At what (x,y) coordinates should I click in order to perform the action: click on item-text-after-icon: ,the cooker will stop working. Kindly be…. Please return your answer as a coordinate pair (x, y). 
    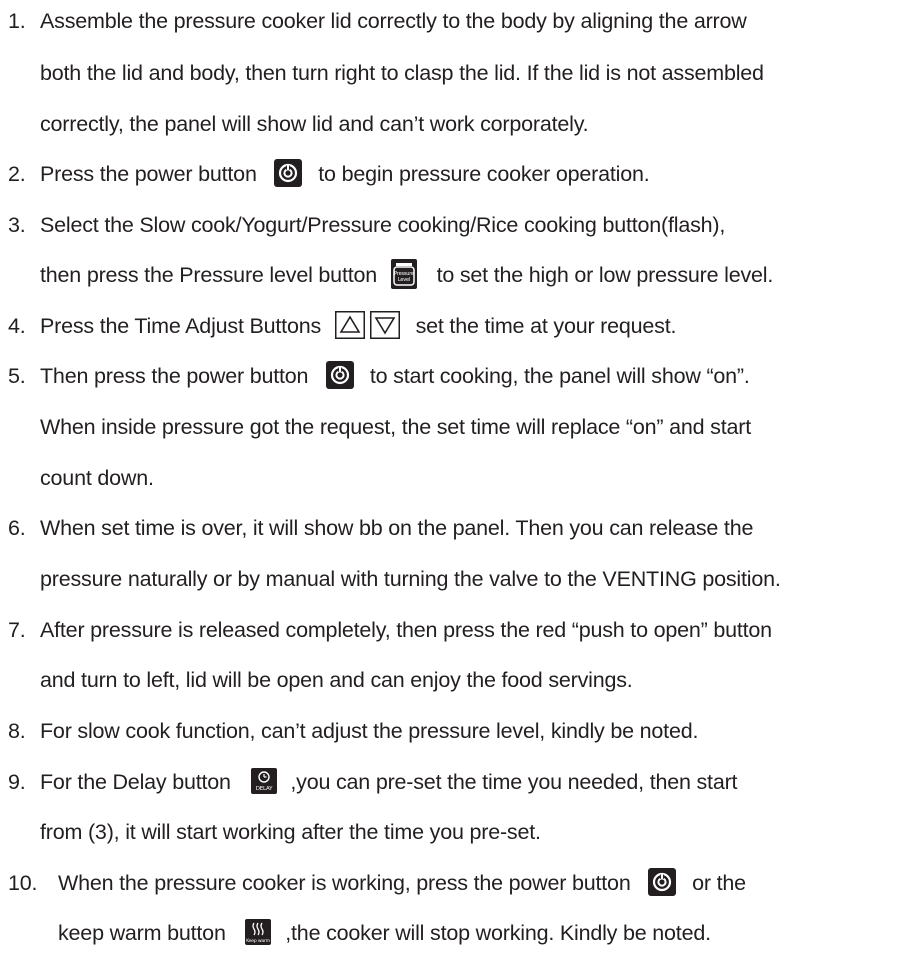
    Looking at the image, I should click on (498, 933).